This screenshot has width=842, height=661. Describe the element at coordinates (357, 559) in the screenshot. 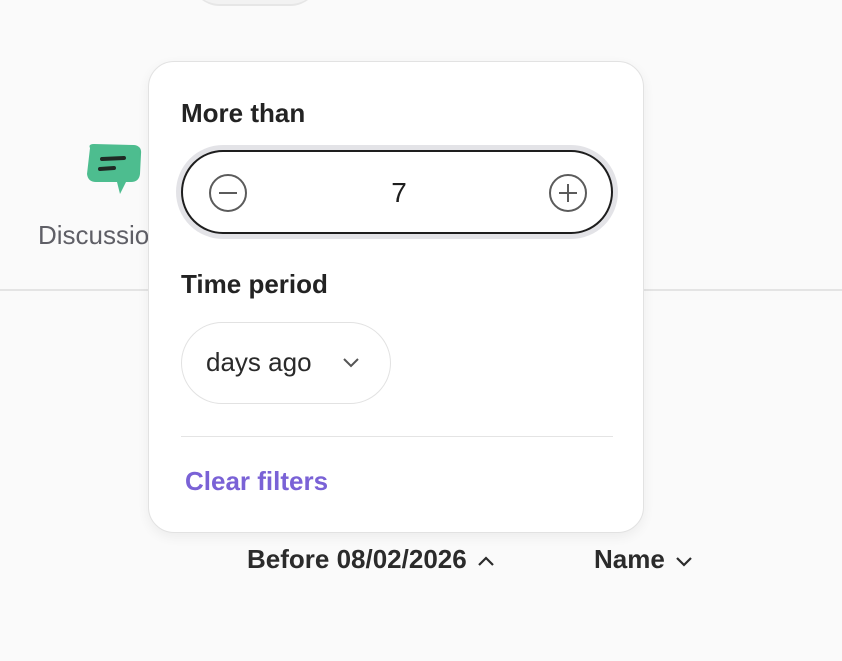

I see `date-filter-label: Before 08/02/2026` at that location.